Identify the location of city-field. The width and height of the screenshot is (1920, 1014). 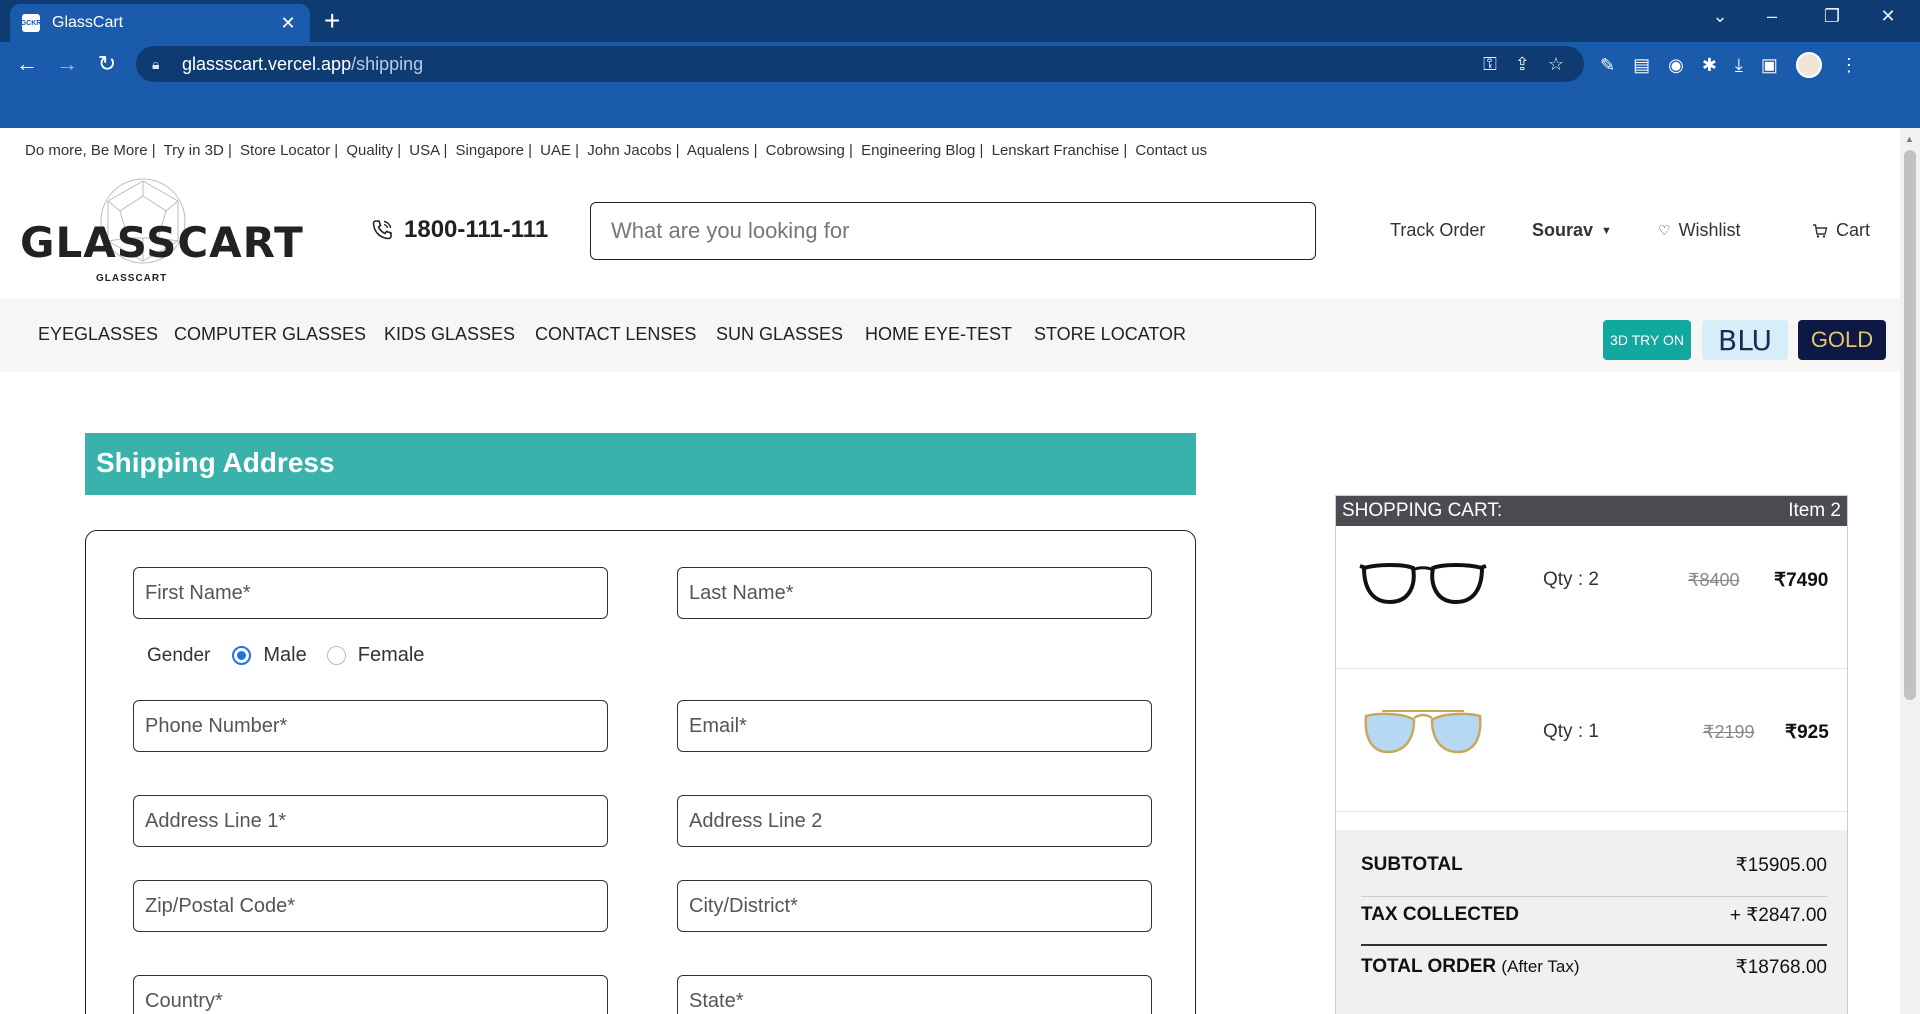
(914, 906).